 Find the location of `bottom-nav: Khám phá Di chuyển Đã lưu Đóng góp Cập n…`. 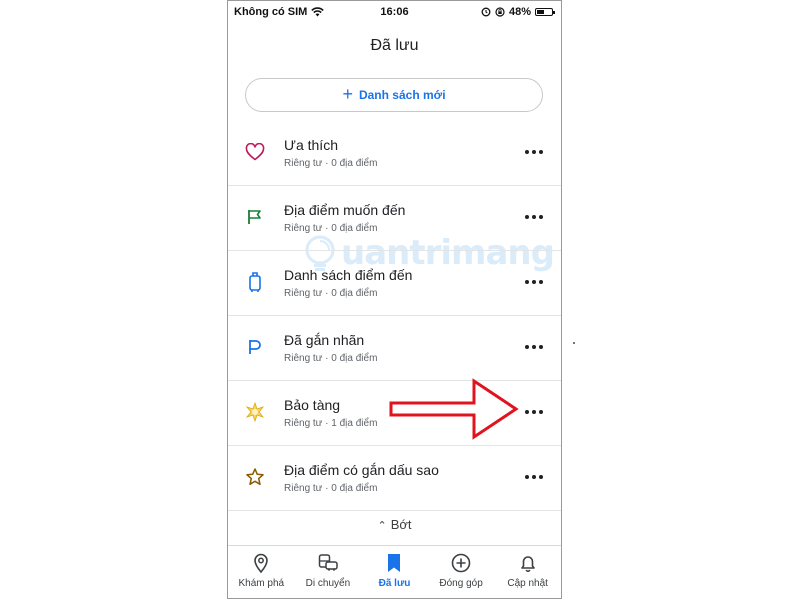

bottom-nav: Khám phá Di chuyển Đã lưu Đóng góp Cập n… is located at coordinates (394, 571).